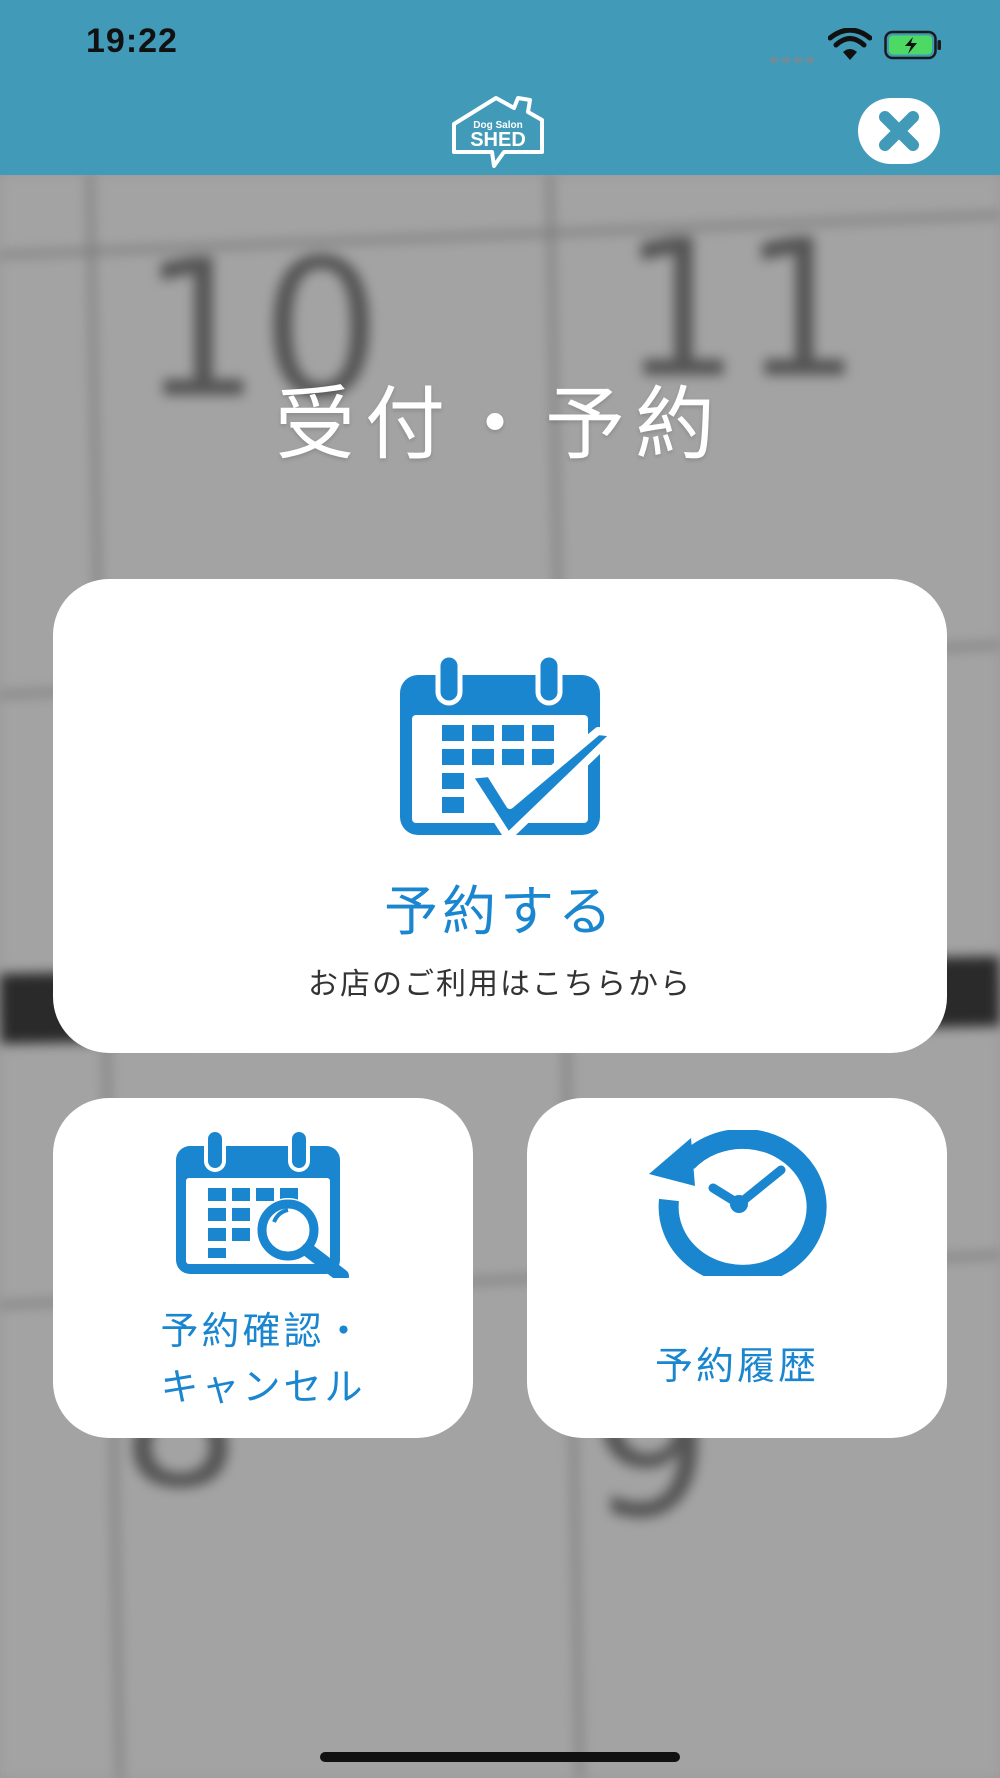  I want to click on close-button, so click(899, 131).